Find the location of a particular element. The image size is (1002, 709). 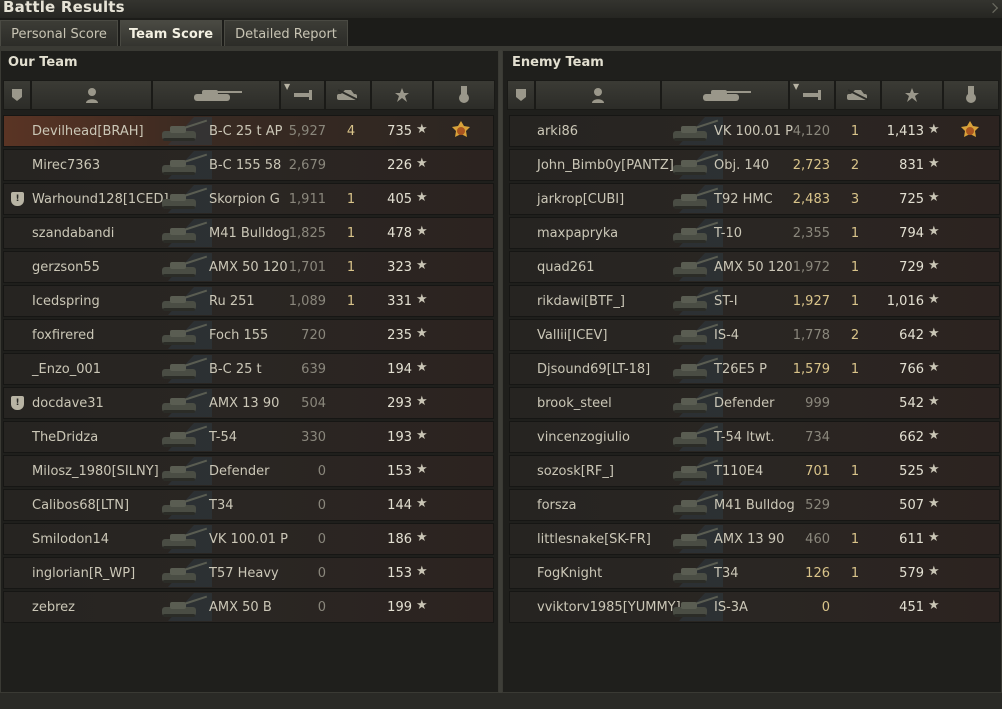

player-name: zebrez is located at coordinates (53, 607).